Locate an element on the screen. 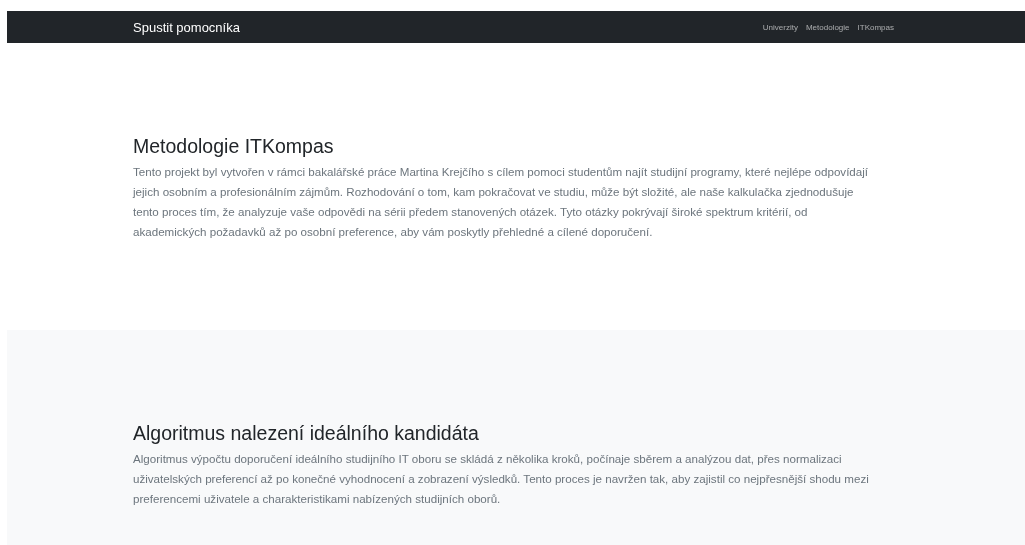  section-paragraph: Algoritmus výpočtu doporučení ideálního studijního IT oboru se skládá z několika kroků, počínaje sběrem a analýzou dat, přes normalizaci uživatelských preferencí až po konečné vyhodnocení a zobrazení výsledků. Tento proces je navržen tak, aby zajistil co nejpřesnější shodu mezi preferencemi uživatele a charakteristikami nabízených studijních oborů. is located at coordinates (501, 479).